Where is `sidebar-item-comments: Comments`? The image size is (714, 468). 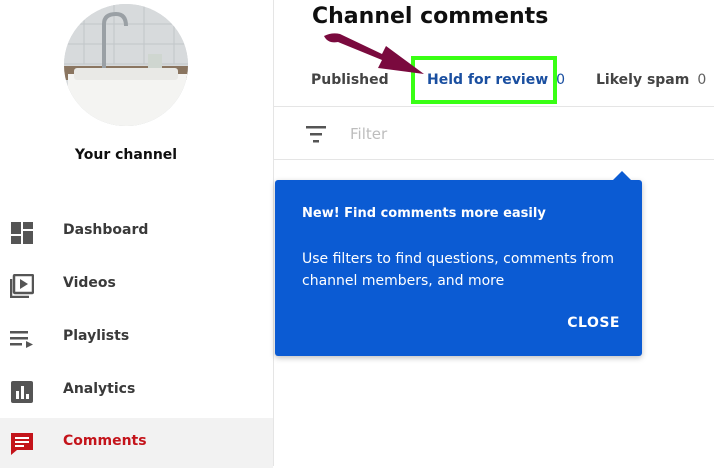 sidebar-item-comments: Comments is located at coordinates (136, 443).